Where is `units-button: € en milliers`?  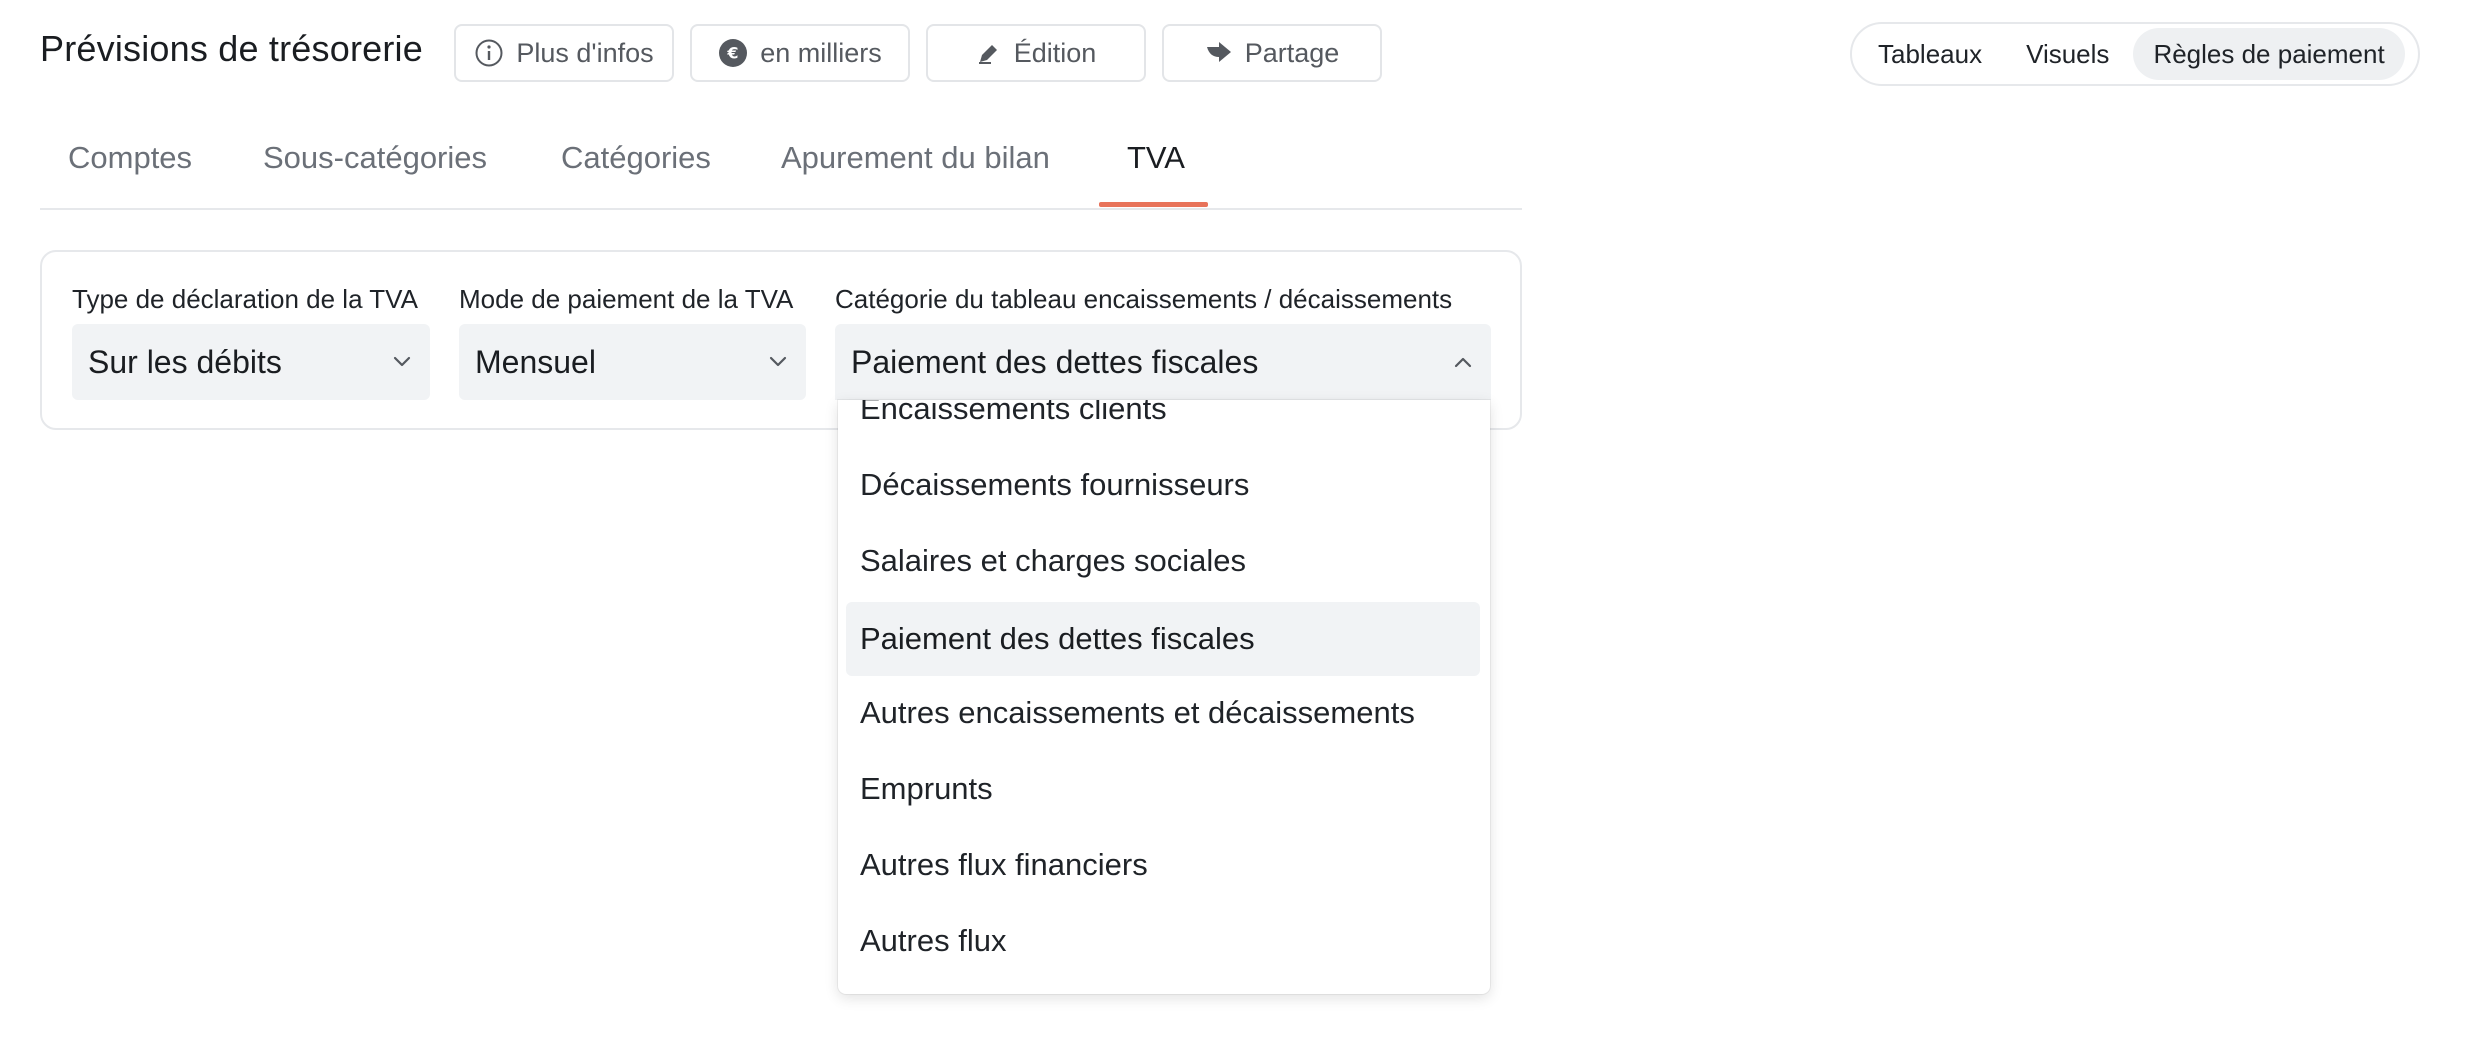 units-button: € en milliers is located at coordinates (800, 53).